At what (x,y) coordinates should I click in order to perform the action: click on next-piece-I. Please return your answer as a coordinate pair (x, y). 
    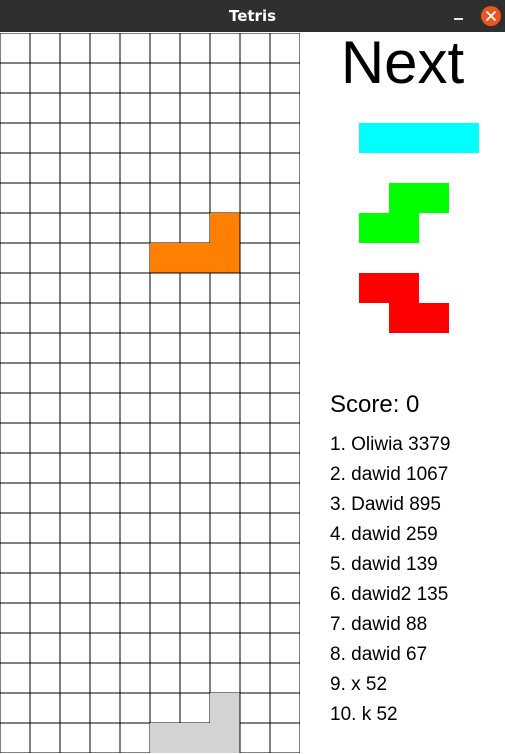
    Looking at the image, I should click on (419, 138).